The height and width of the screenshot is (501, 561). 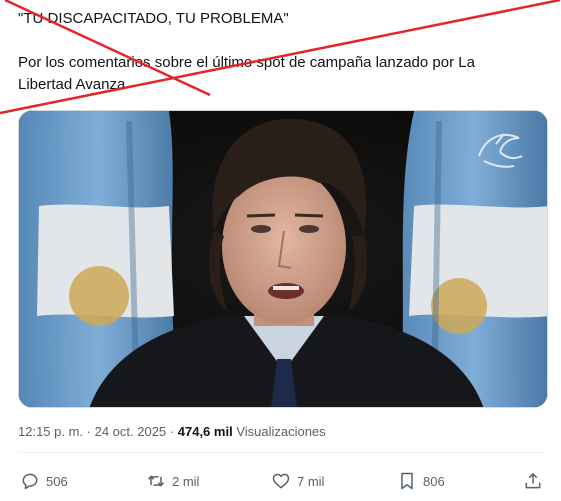 I want to click on reply-count: 506, so click(x=57, y=481).